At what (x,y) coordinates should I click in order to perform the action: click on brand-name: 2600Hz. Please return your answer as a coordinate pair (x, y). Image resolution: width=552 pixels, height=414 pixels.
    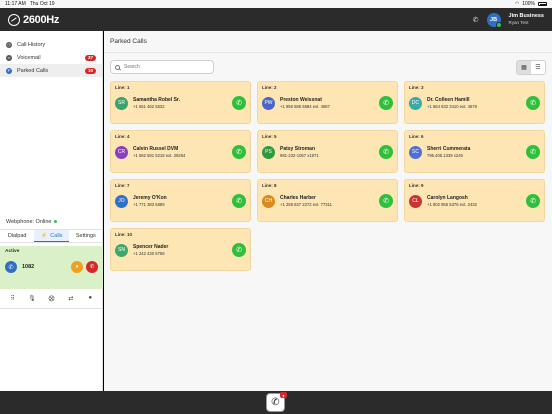
    Looking at the image, I should click on (41, 19).